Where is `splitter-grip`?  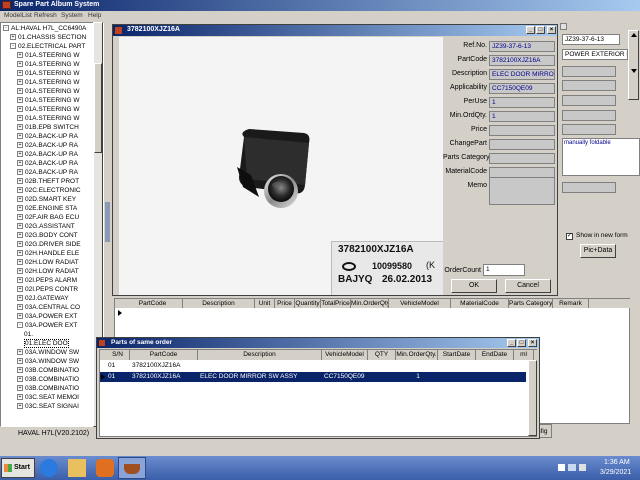 splitter-grip is located at coordinates (107, 222).